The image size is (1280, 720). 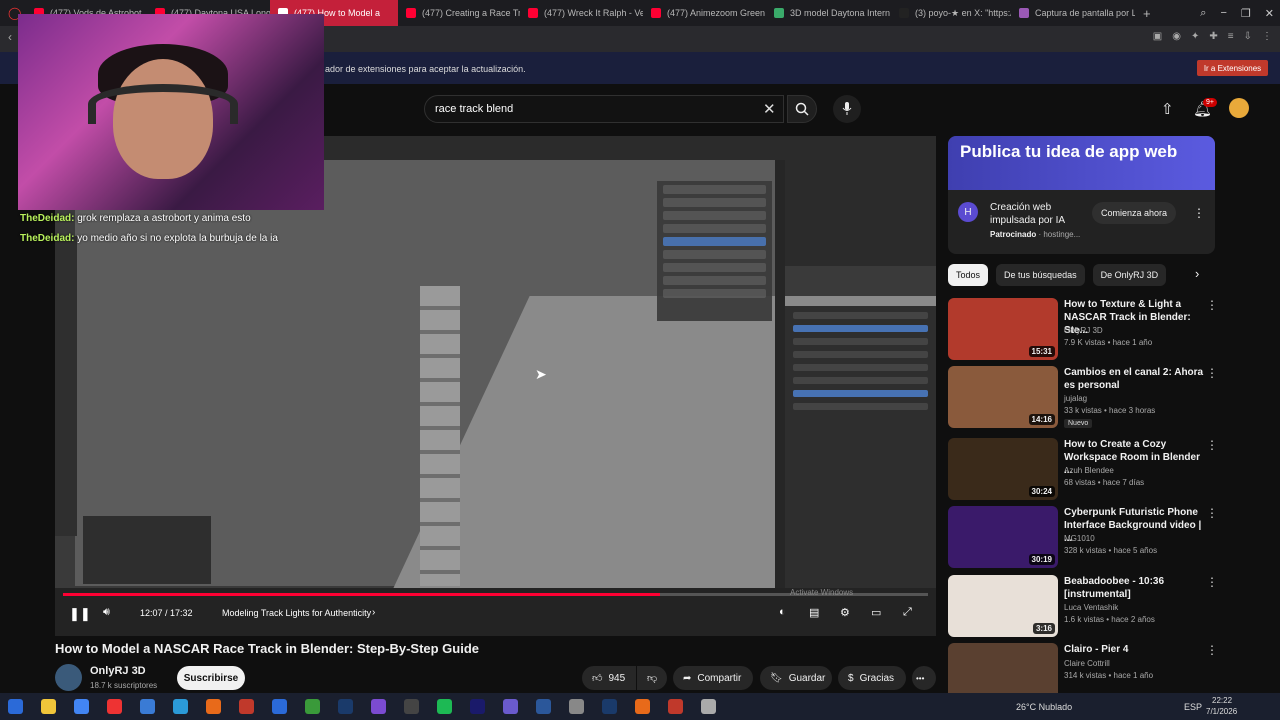 I want to click on start-icon, so click(x=15, y=706).